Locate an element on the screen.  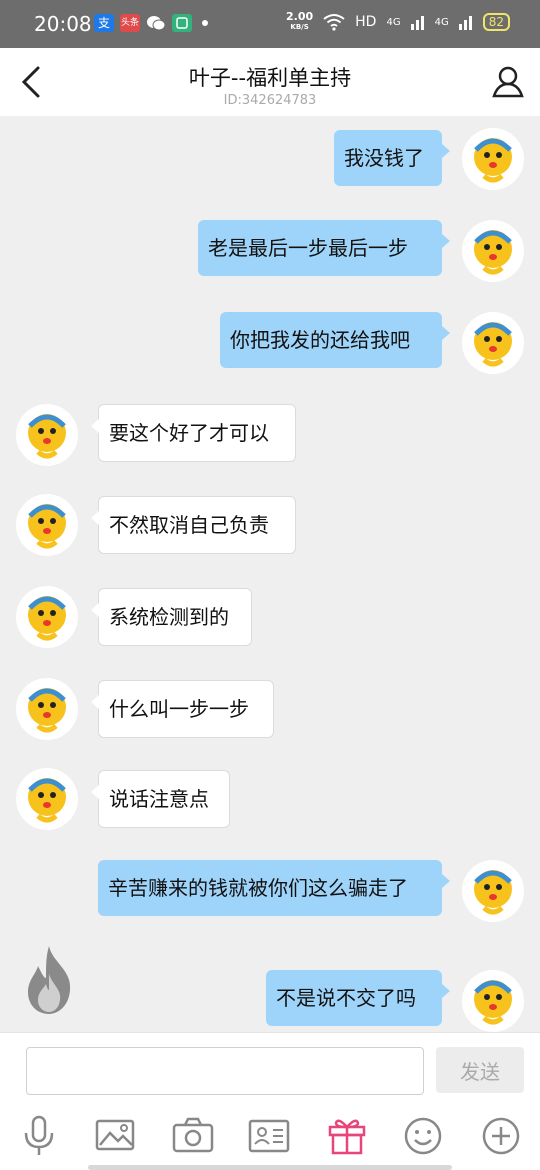
message-bubble-outgoing: 我没钱了 is located at coordinates (392, 158).